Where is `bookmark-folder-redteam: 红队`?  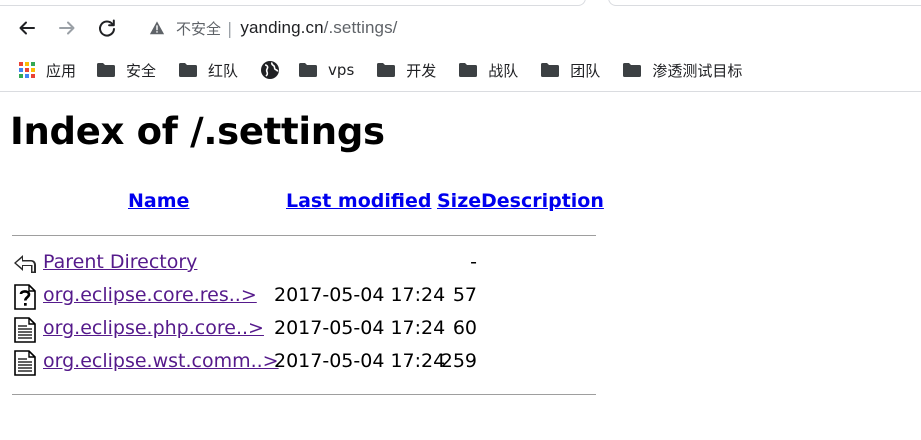 bookmark-folder-redteam: 红队 is located at coordinates (208, 70).